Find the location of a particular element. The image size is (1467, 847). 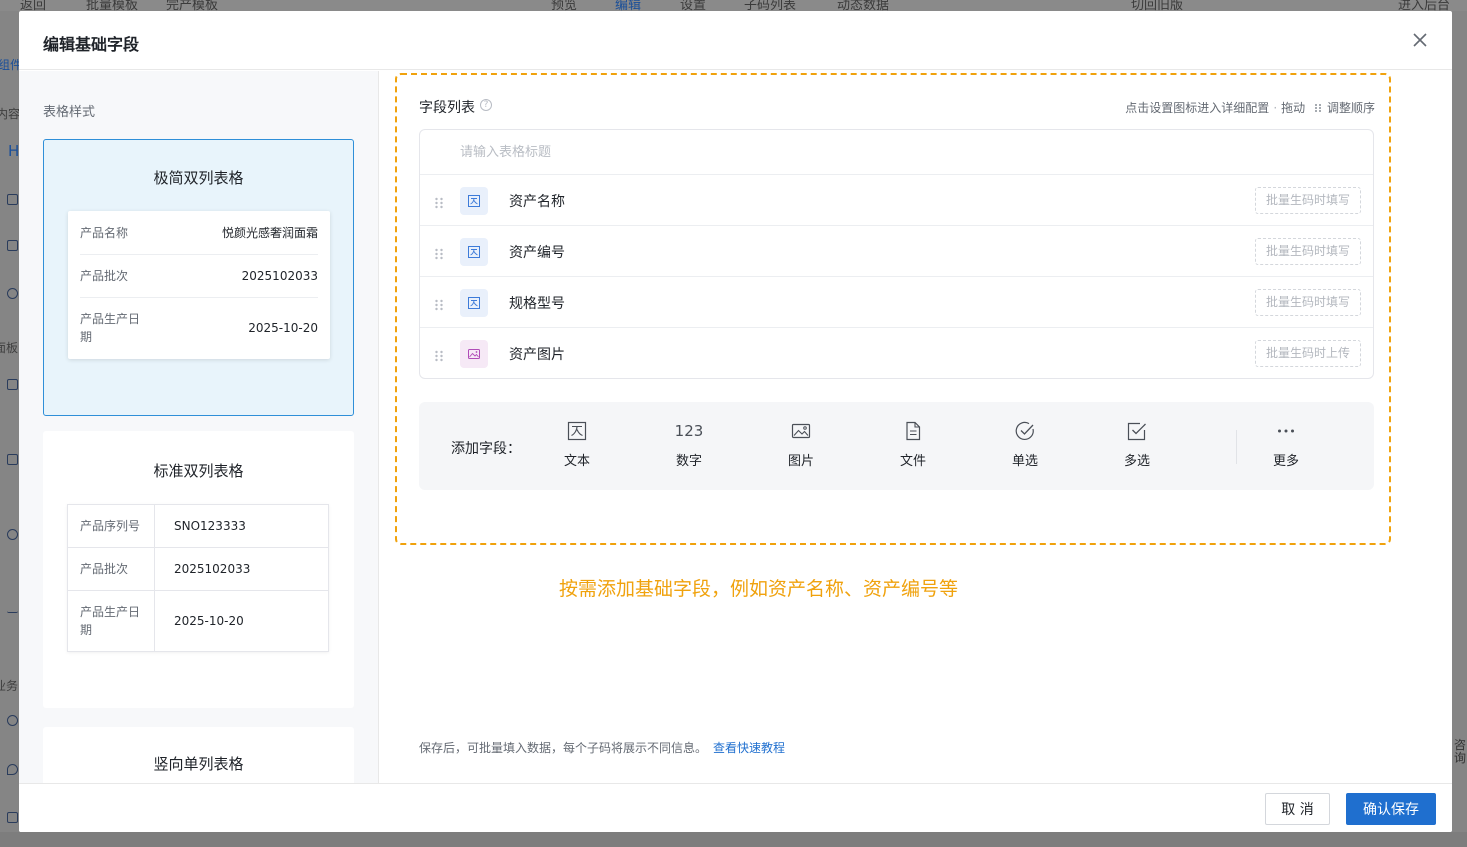

save-note-text: 保存后，可批量填入数据，每个子码将展示不同信息。 is located at coordinates (563, 748).